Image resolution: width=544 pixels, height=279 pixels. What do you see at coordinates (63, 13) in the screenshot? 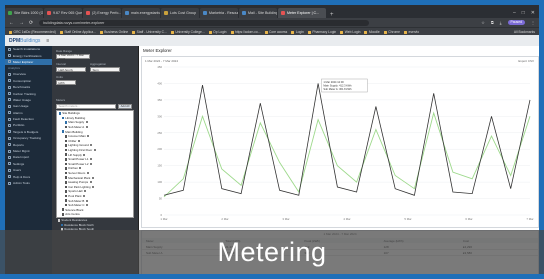
I see `browser-tab: 9.67 Rev 065 Que` at bounding box center [63, 13].